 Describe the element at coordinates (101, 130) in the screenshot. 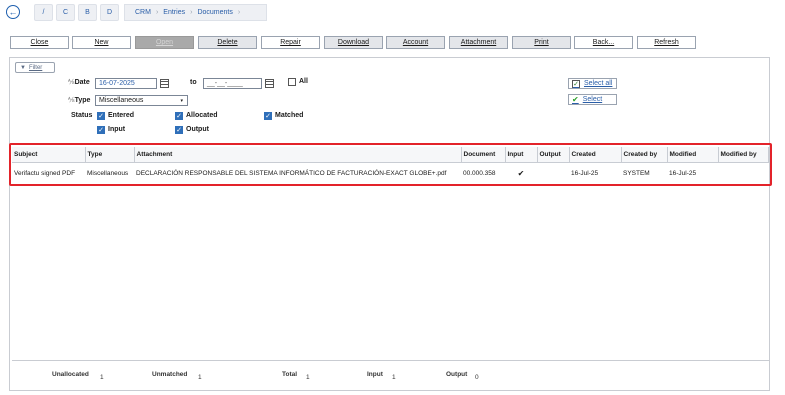

I see `input-checkbox: ✓` at that location.